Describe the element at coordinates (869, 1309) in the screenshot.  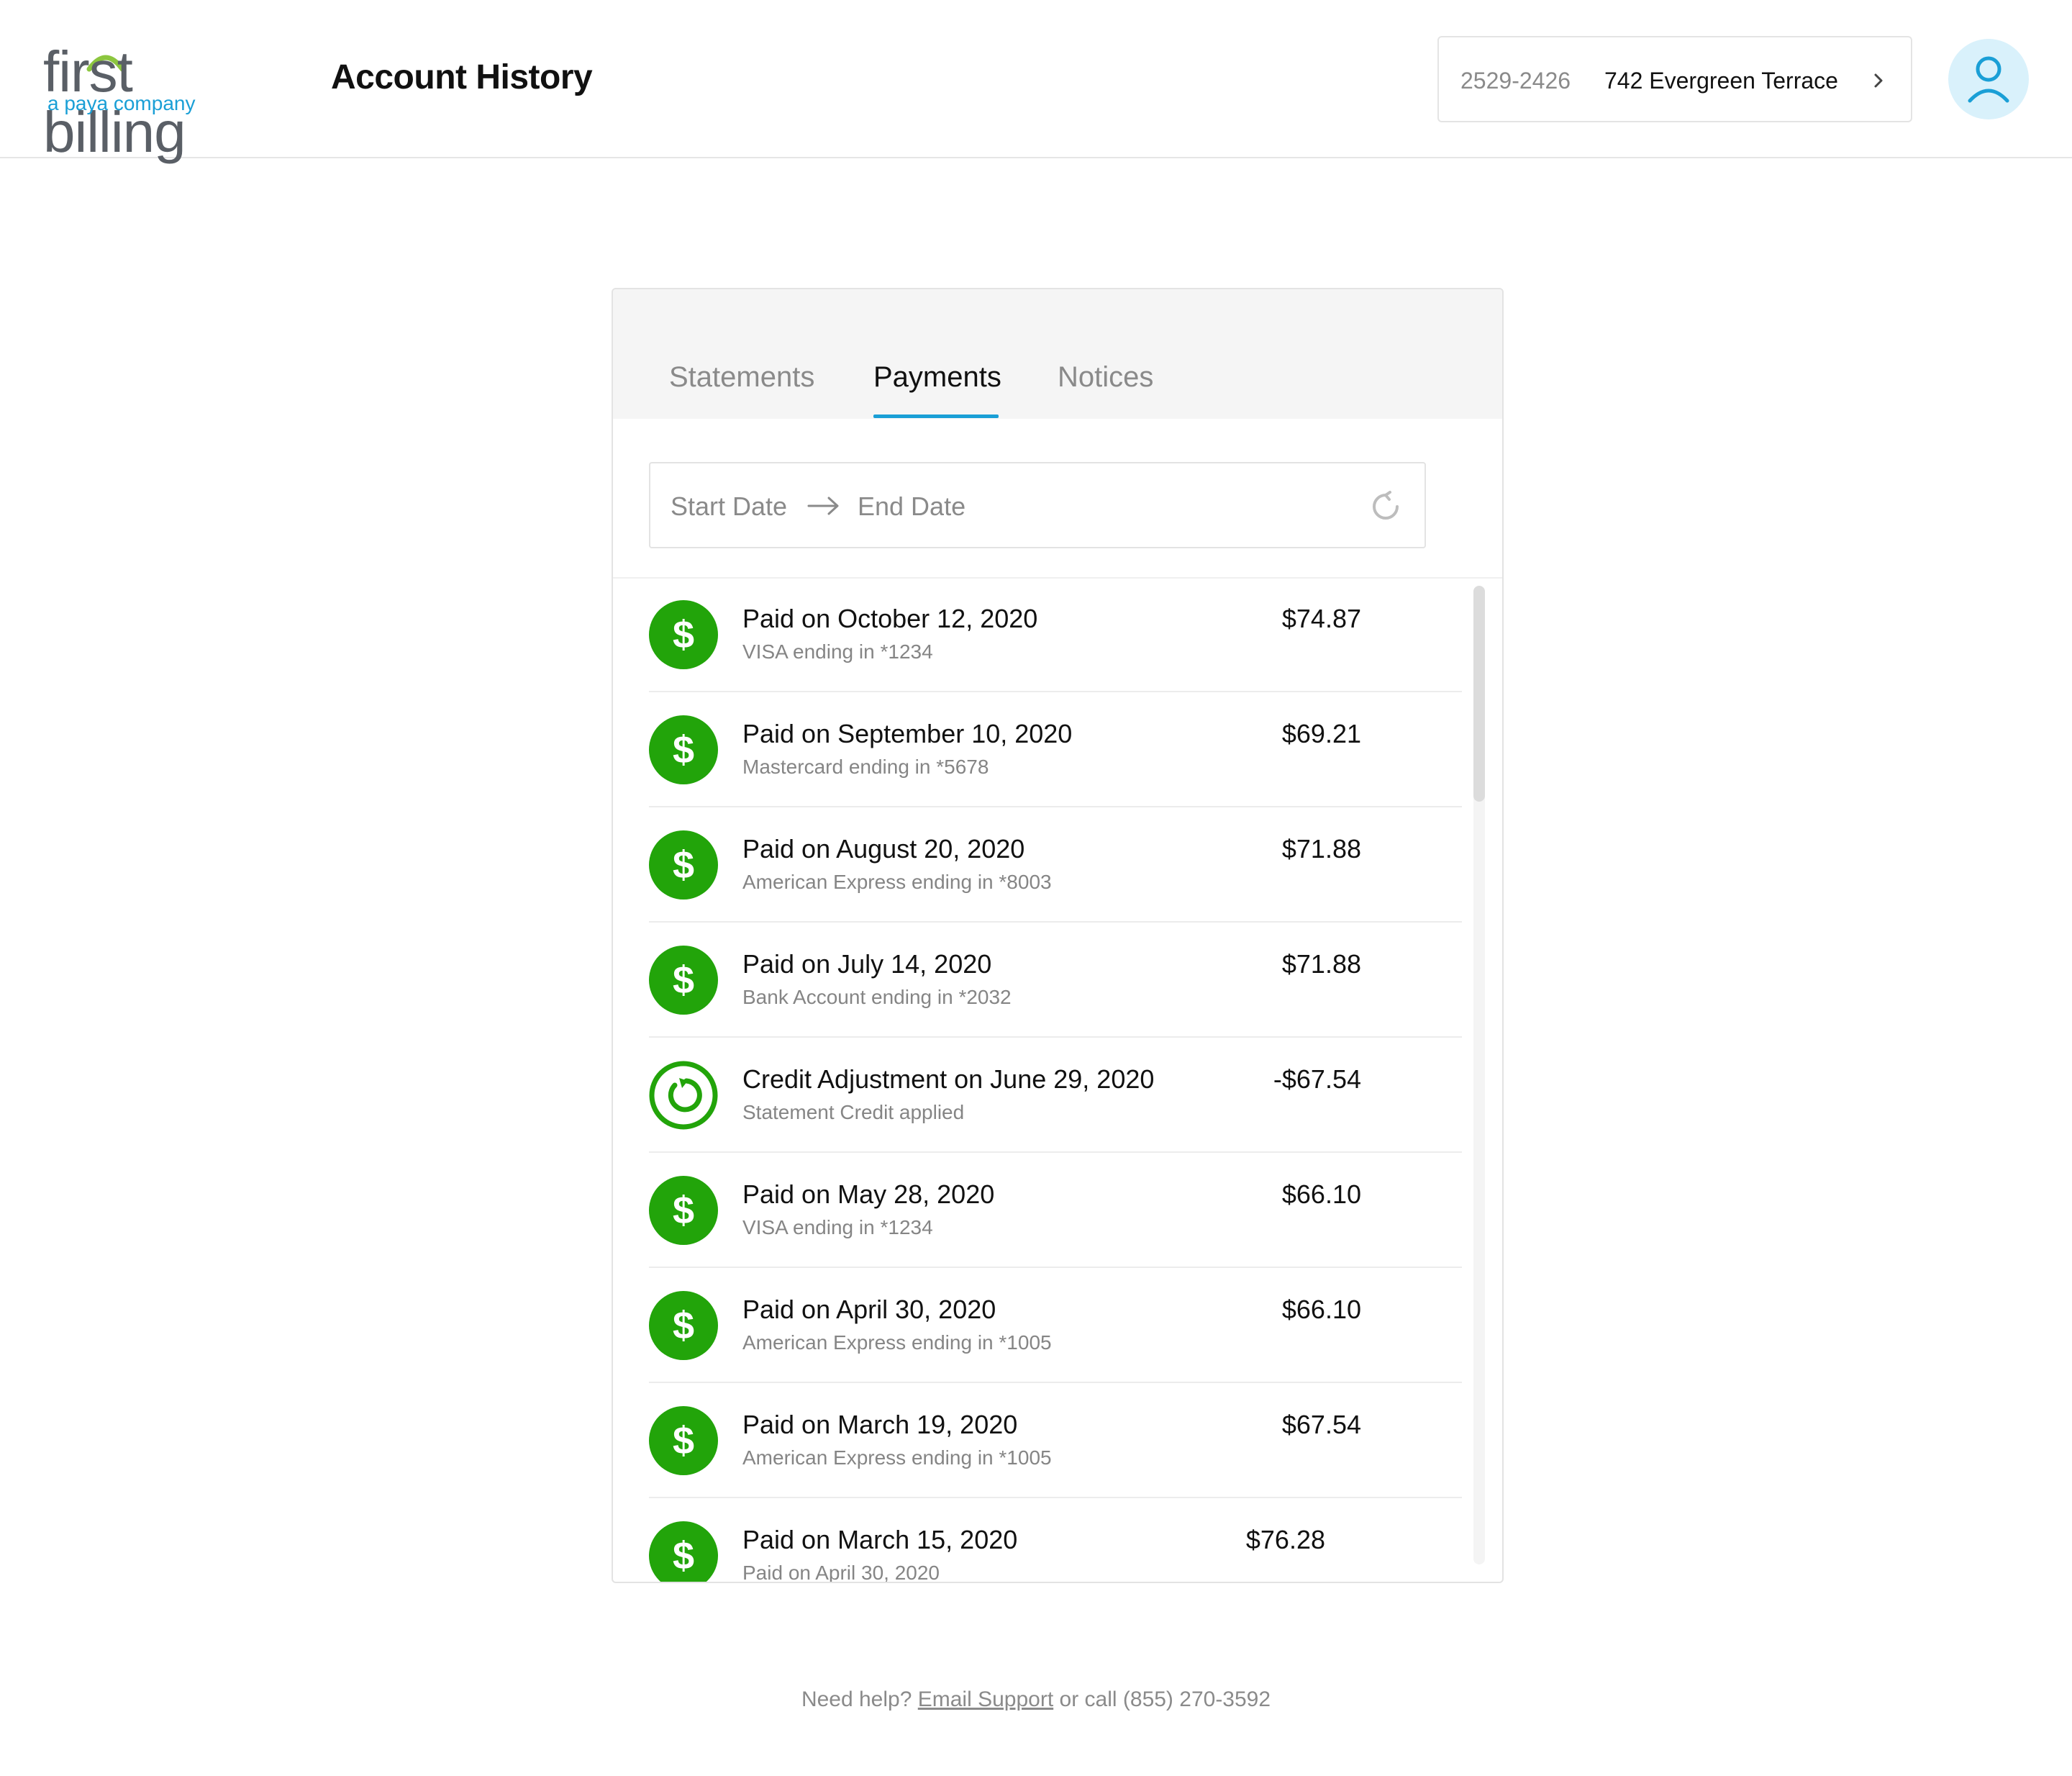
I see `transaction-title: Paid on April 30, 2020` at that location.